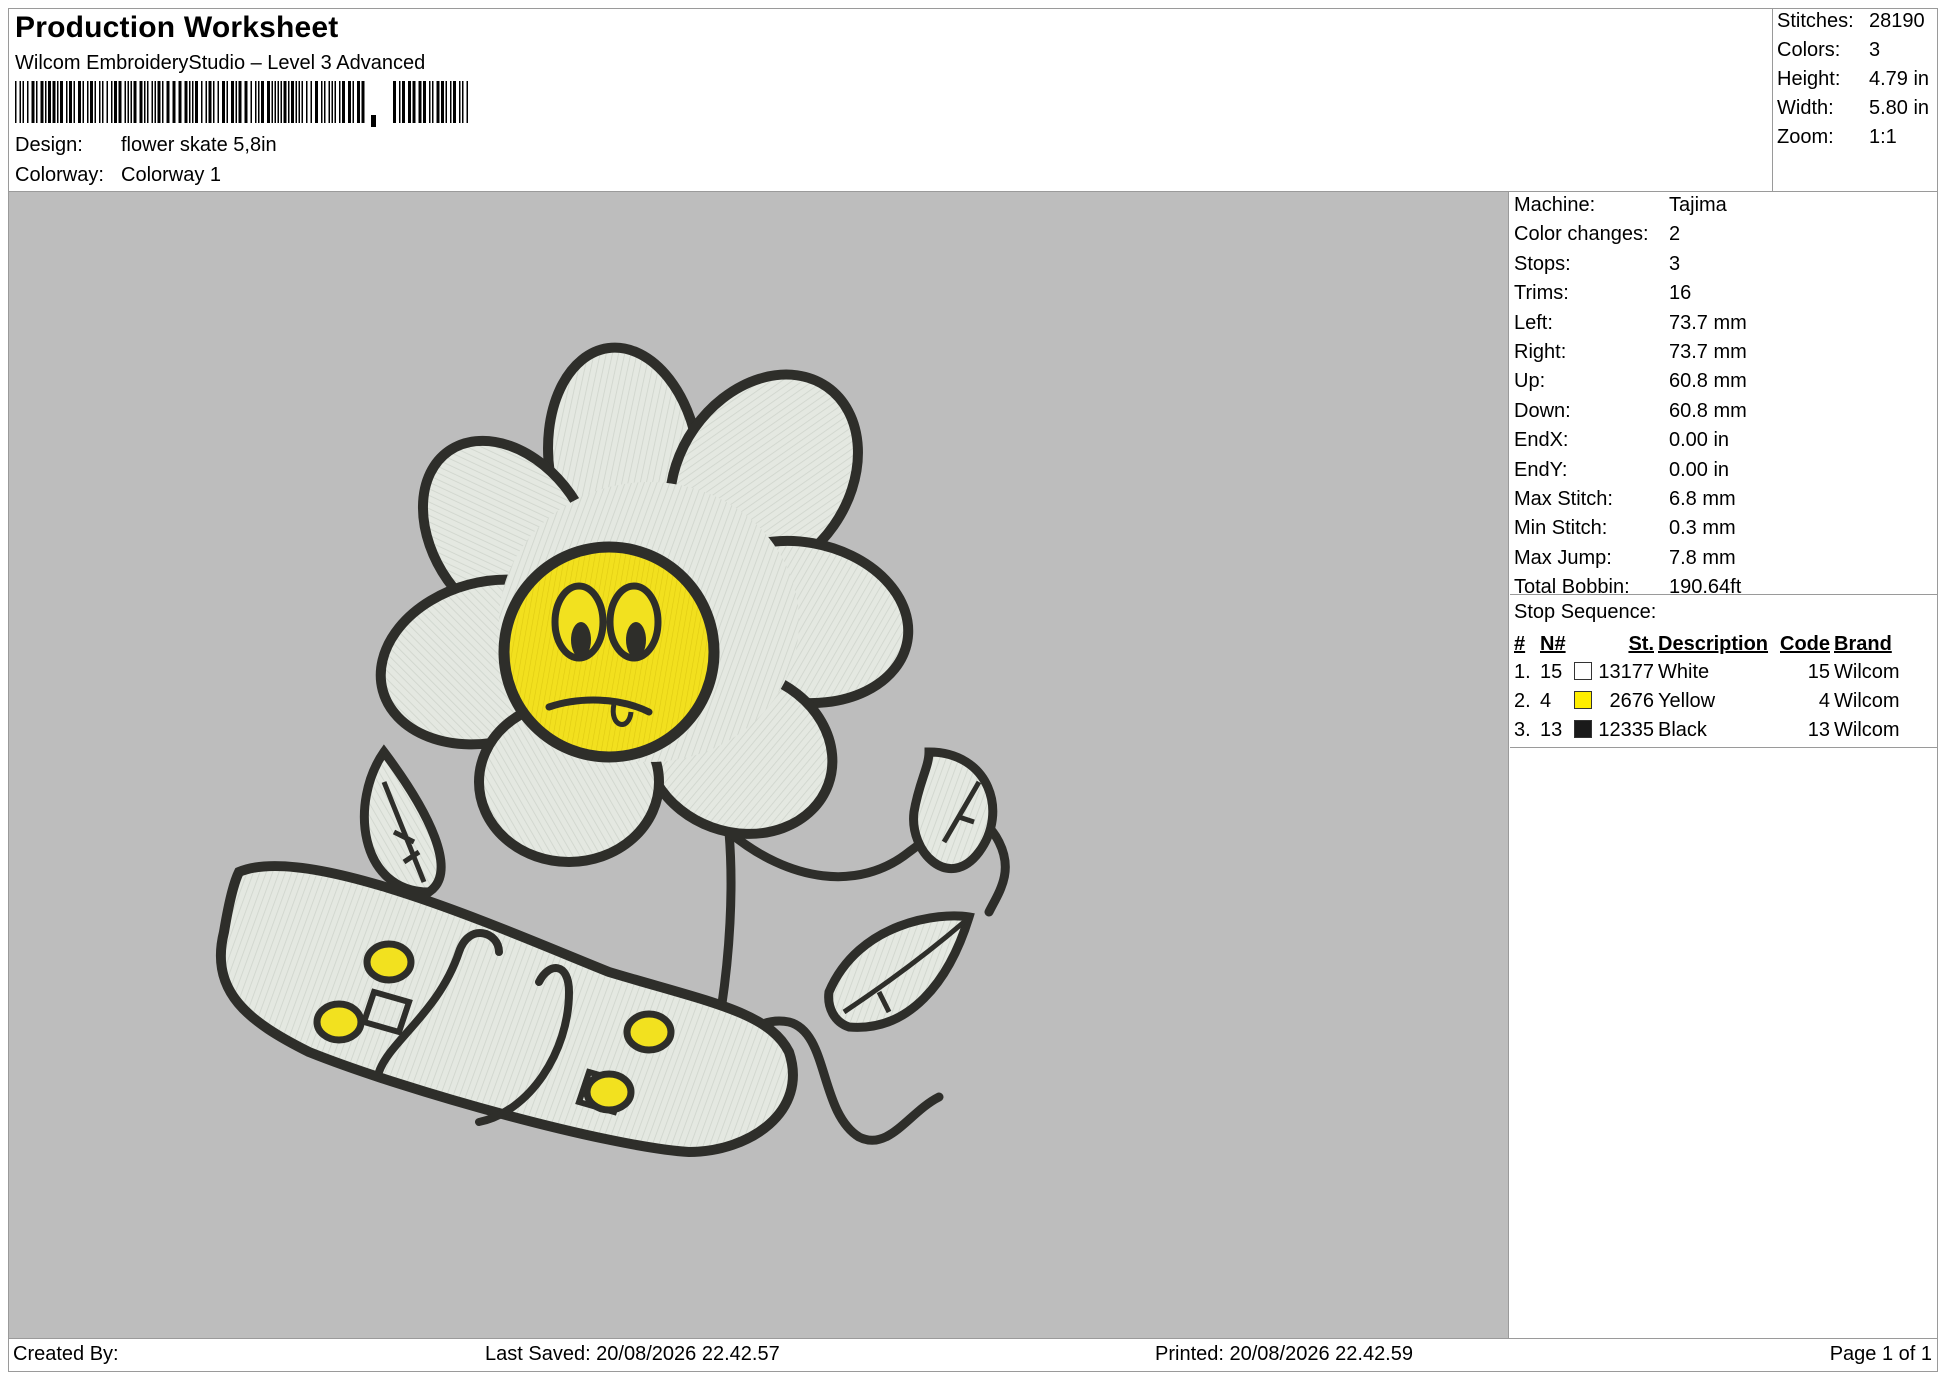 This screenshot has height=1375, width=1946. I want to click on machine-info-label: Trims:, so click(1541, 293).